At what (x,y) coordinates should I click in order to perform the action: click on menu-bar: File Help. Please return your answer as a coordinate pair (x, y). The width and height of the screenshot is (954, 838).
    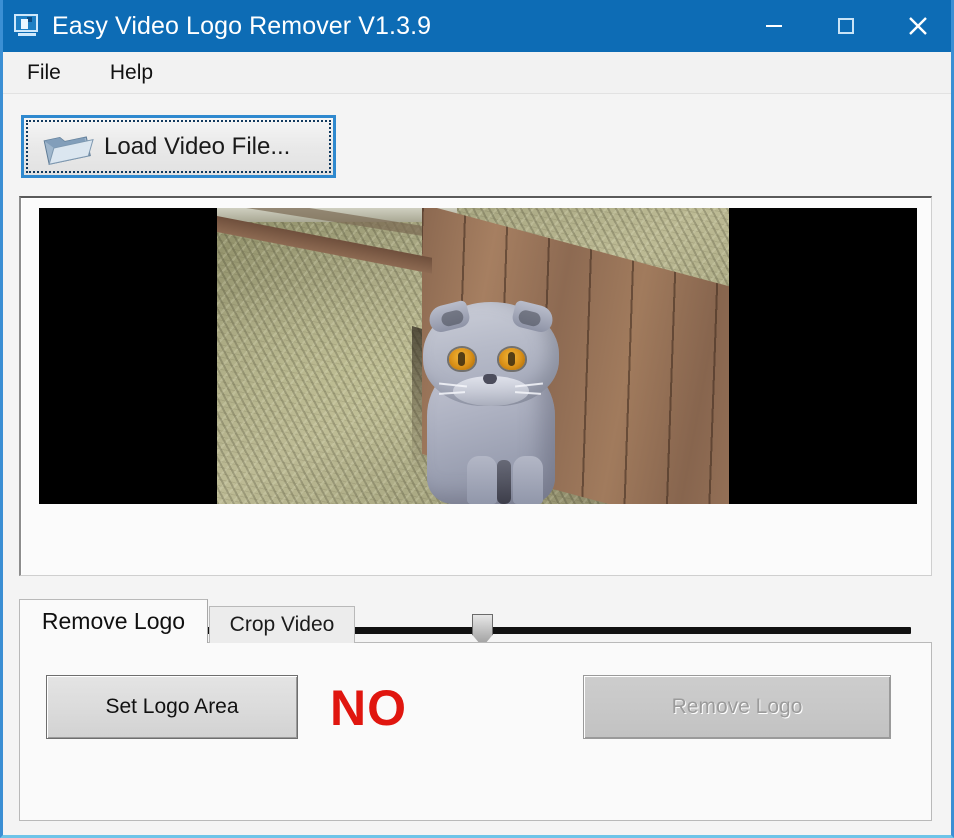
    Looking at the image, I should click on (477, 73).